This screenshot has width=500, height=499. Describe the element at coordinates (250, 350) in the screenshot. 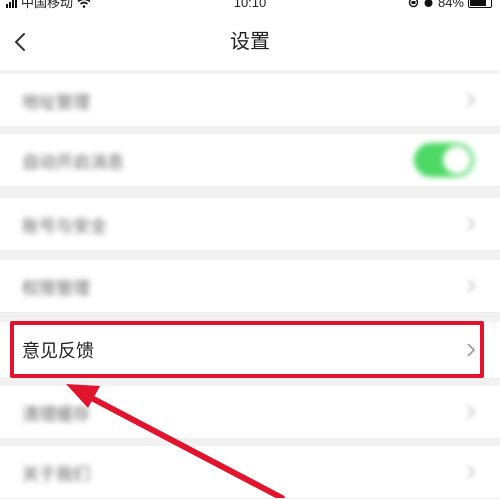

I see `settings-item-feedback: 意见反馈` at that location.